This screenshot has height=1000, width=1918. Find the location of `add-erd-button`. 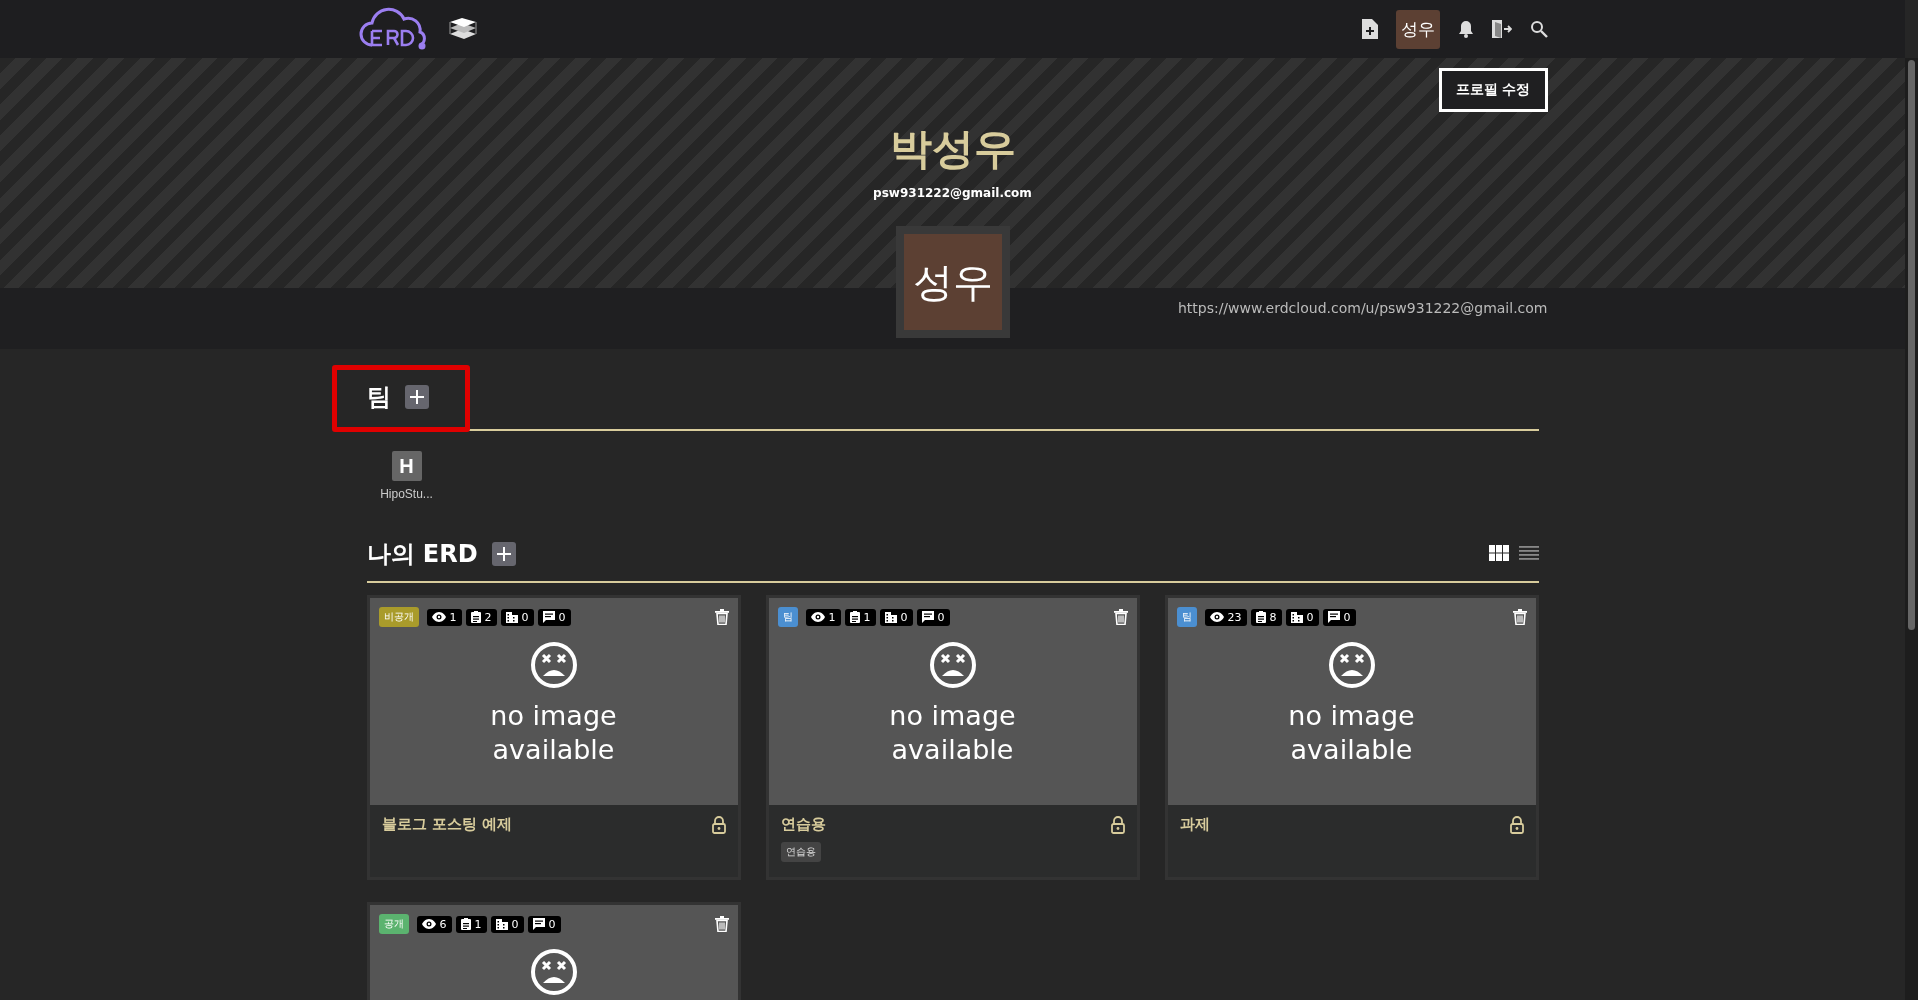

add-erd-button is located at coordinates (503, 554).